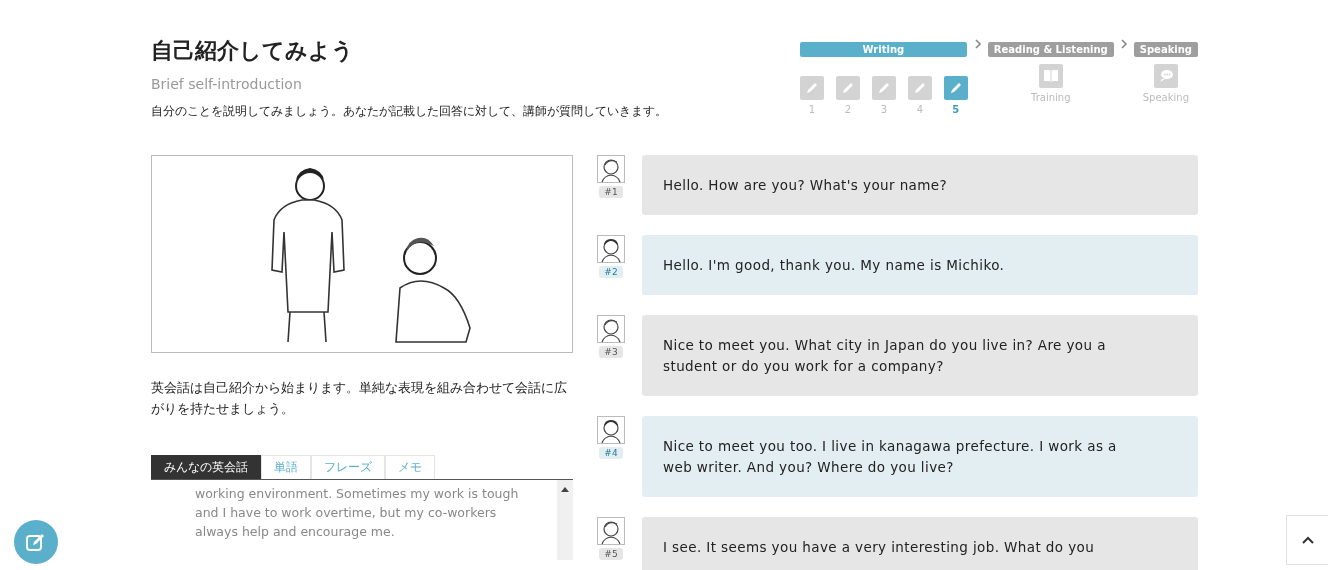 The width and height of the screenshot is (1328, 570). I want to click on scroll-up-icon, so click(565, 489).